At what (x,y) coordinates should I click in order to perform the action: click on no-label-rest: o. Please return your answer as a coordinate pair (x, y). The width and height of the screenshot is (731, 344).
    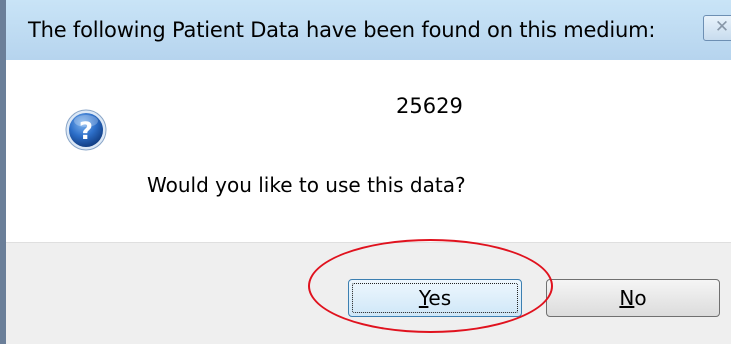
    Looking at the image, I should click on (640, 298).